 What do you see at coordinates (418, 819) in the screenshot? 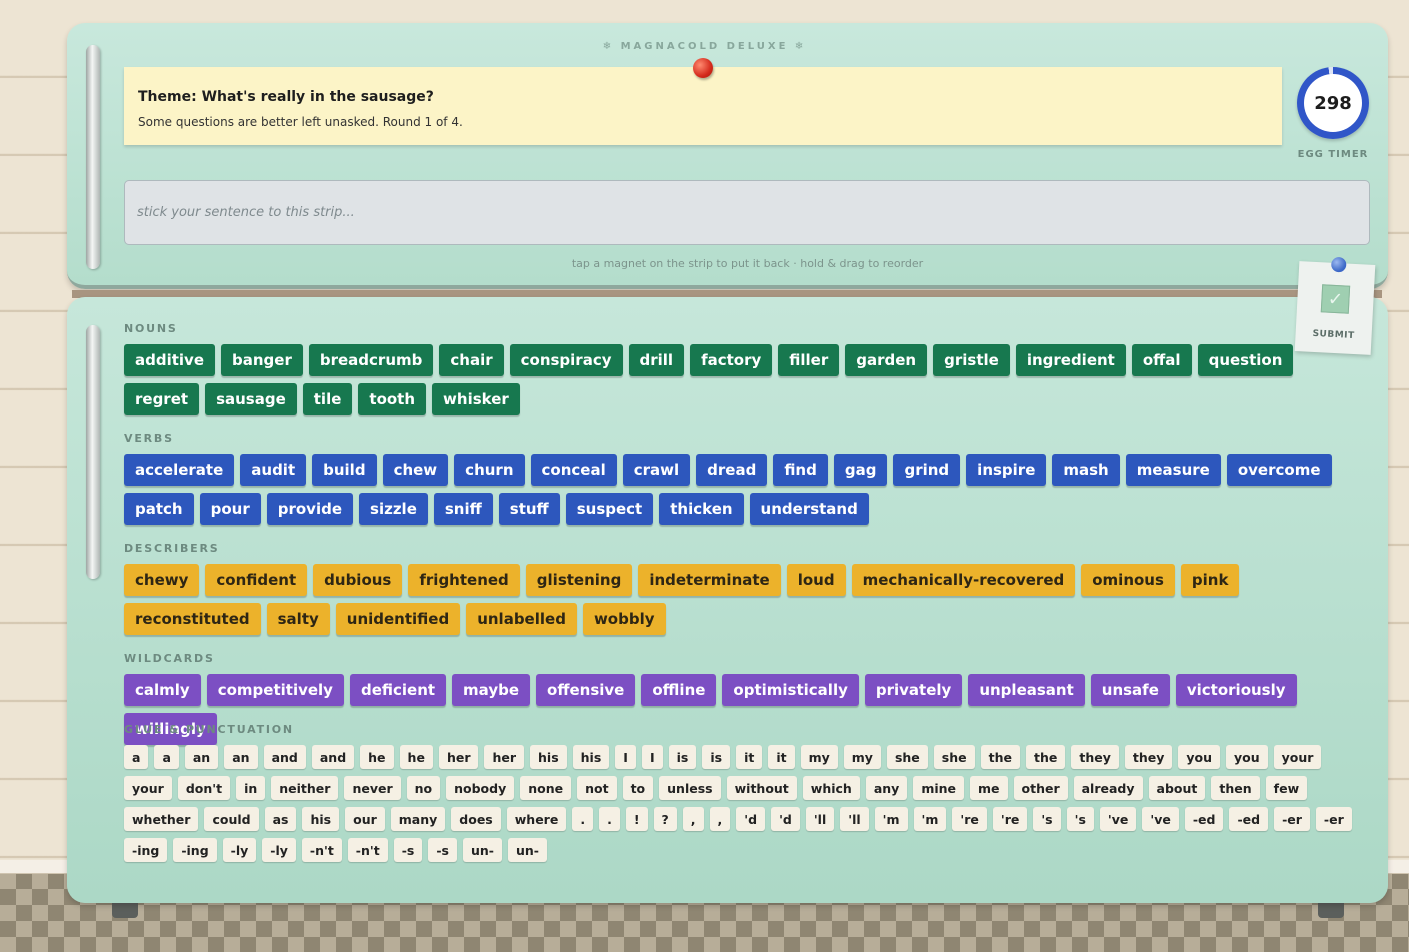
I see `glue-magnet: many` at bounding box center [418, 819].